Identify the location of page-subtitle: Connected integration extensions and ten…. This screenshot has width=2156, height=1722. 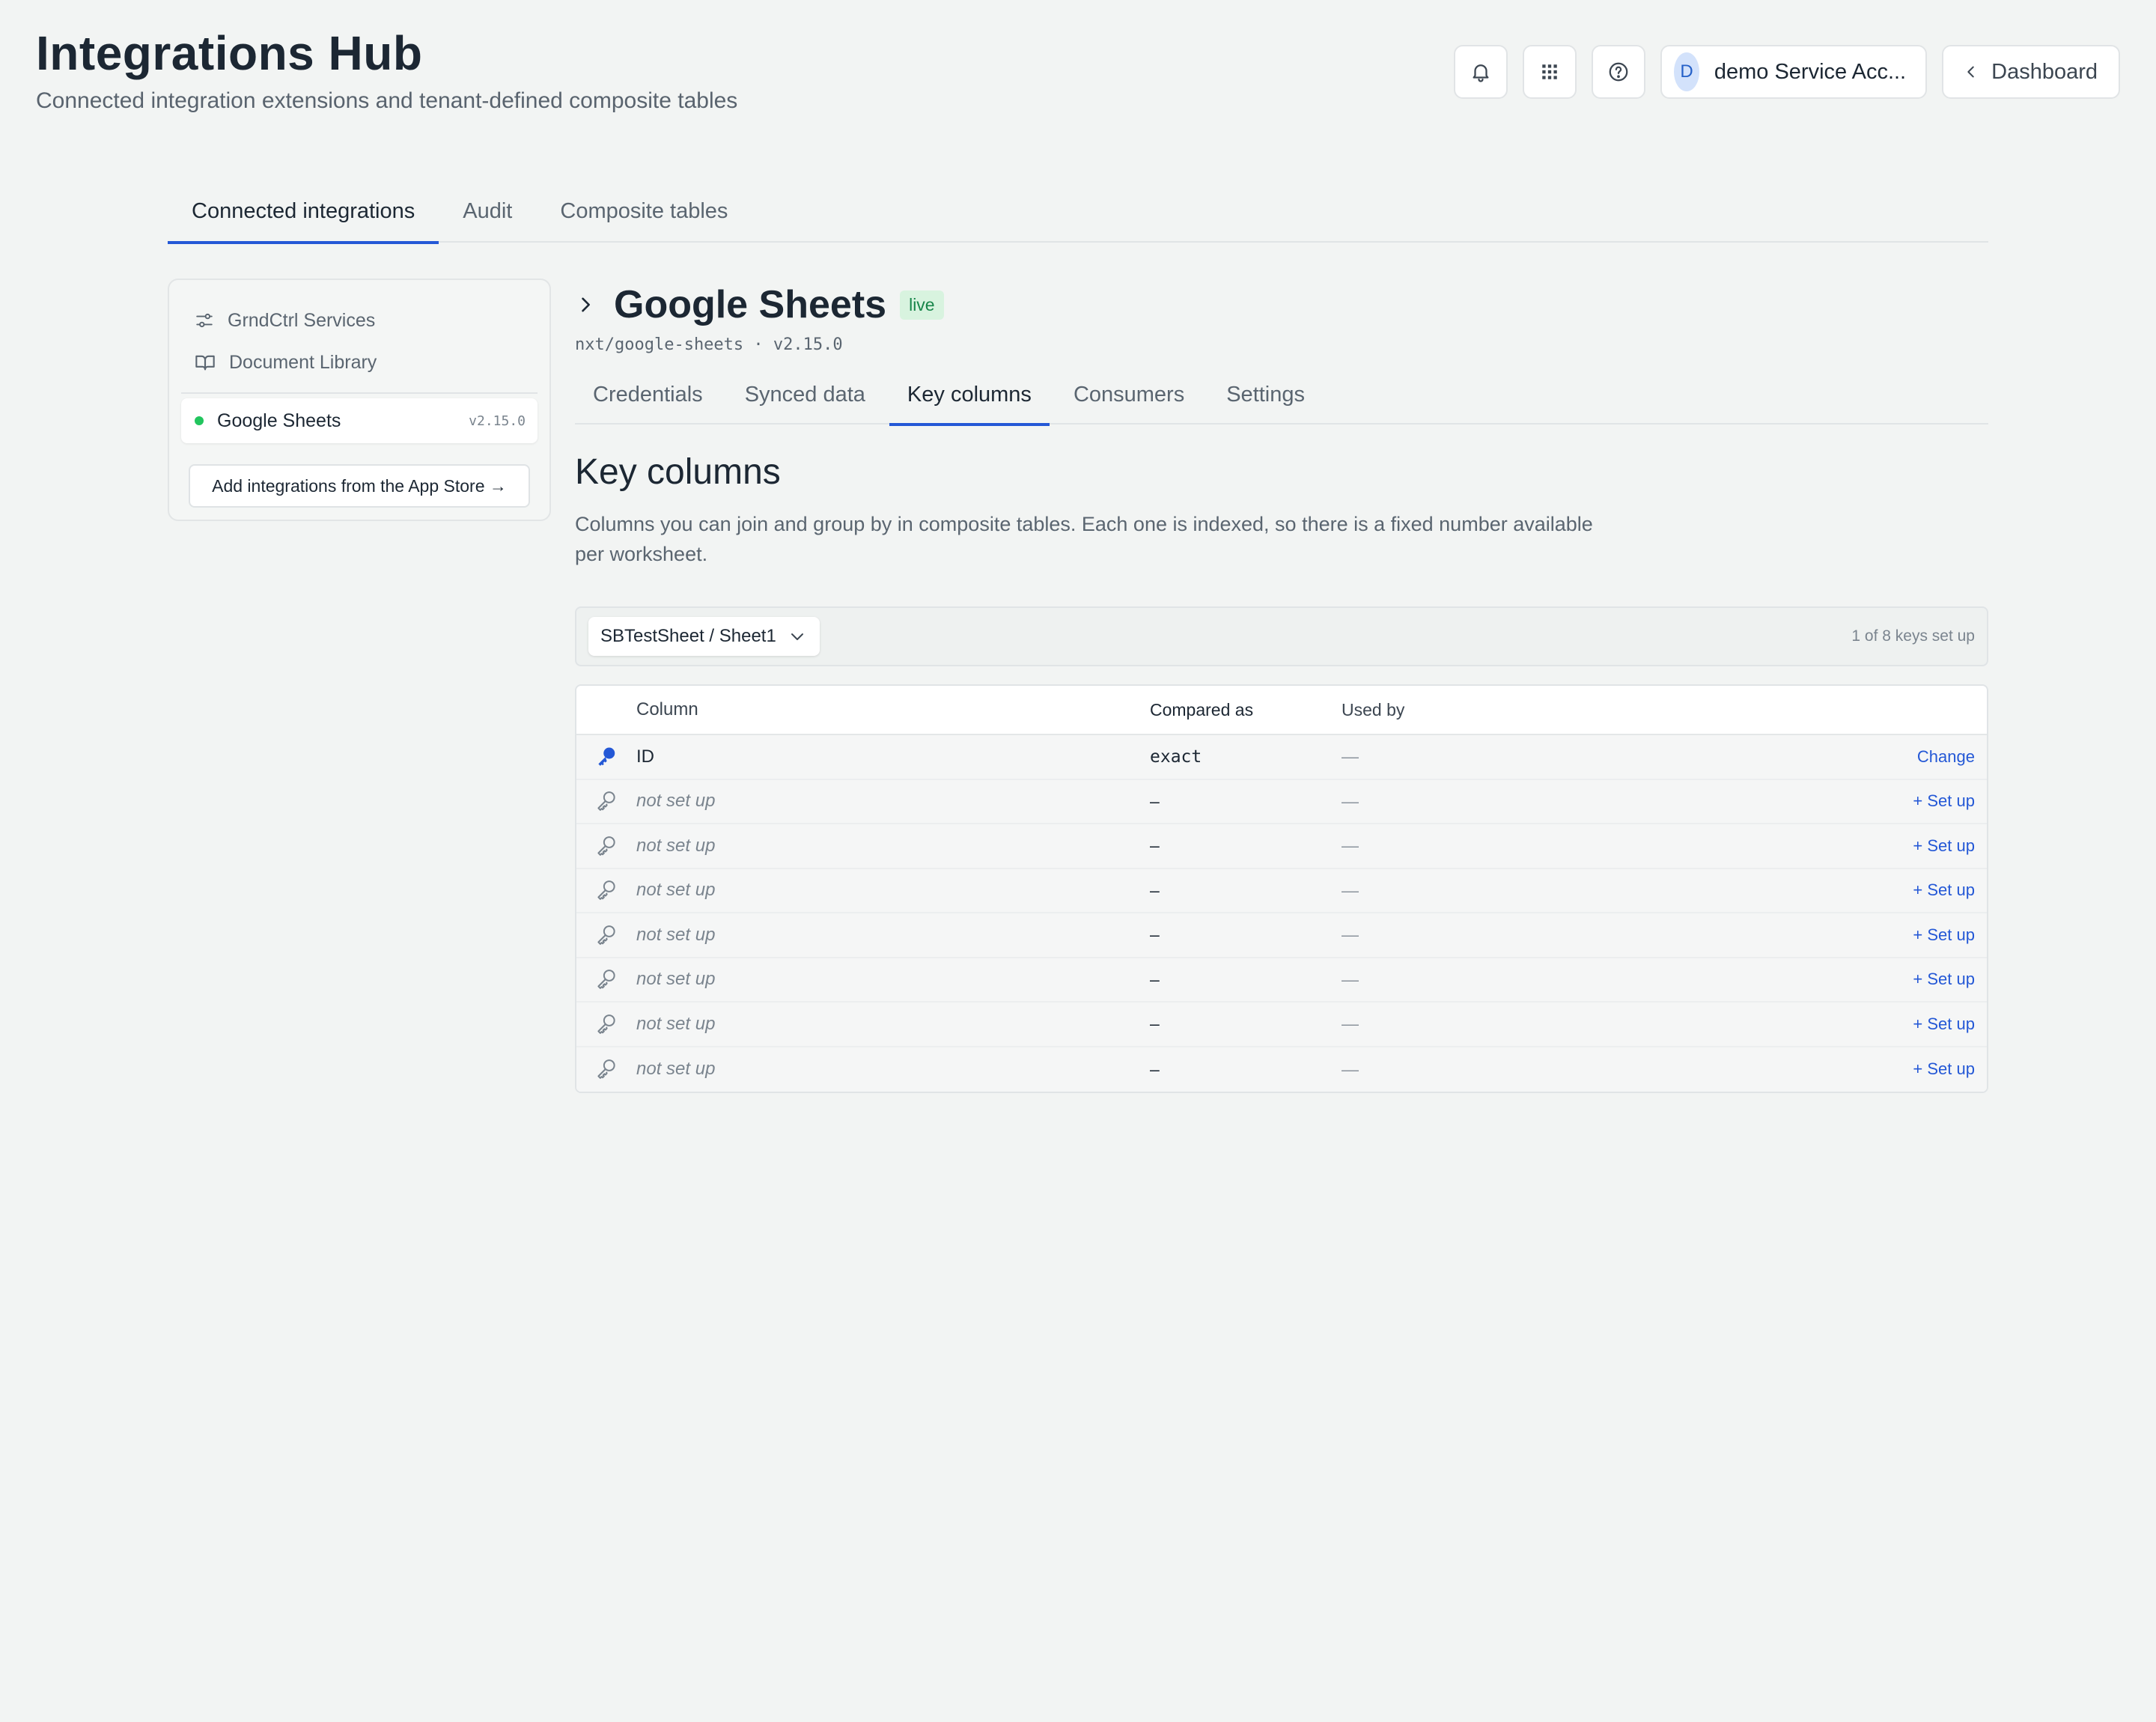
(387, 100).